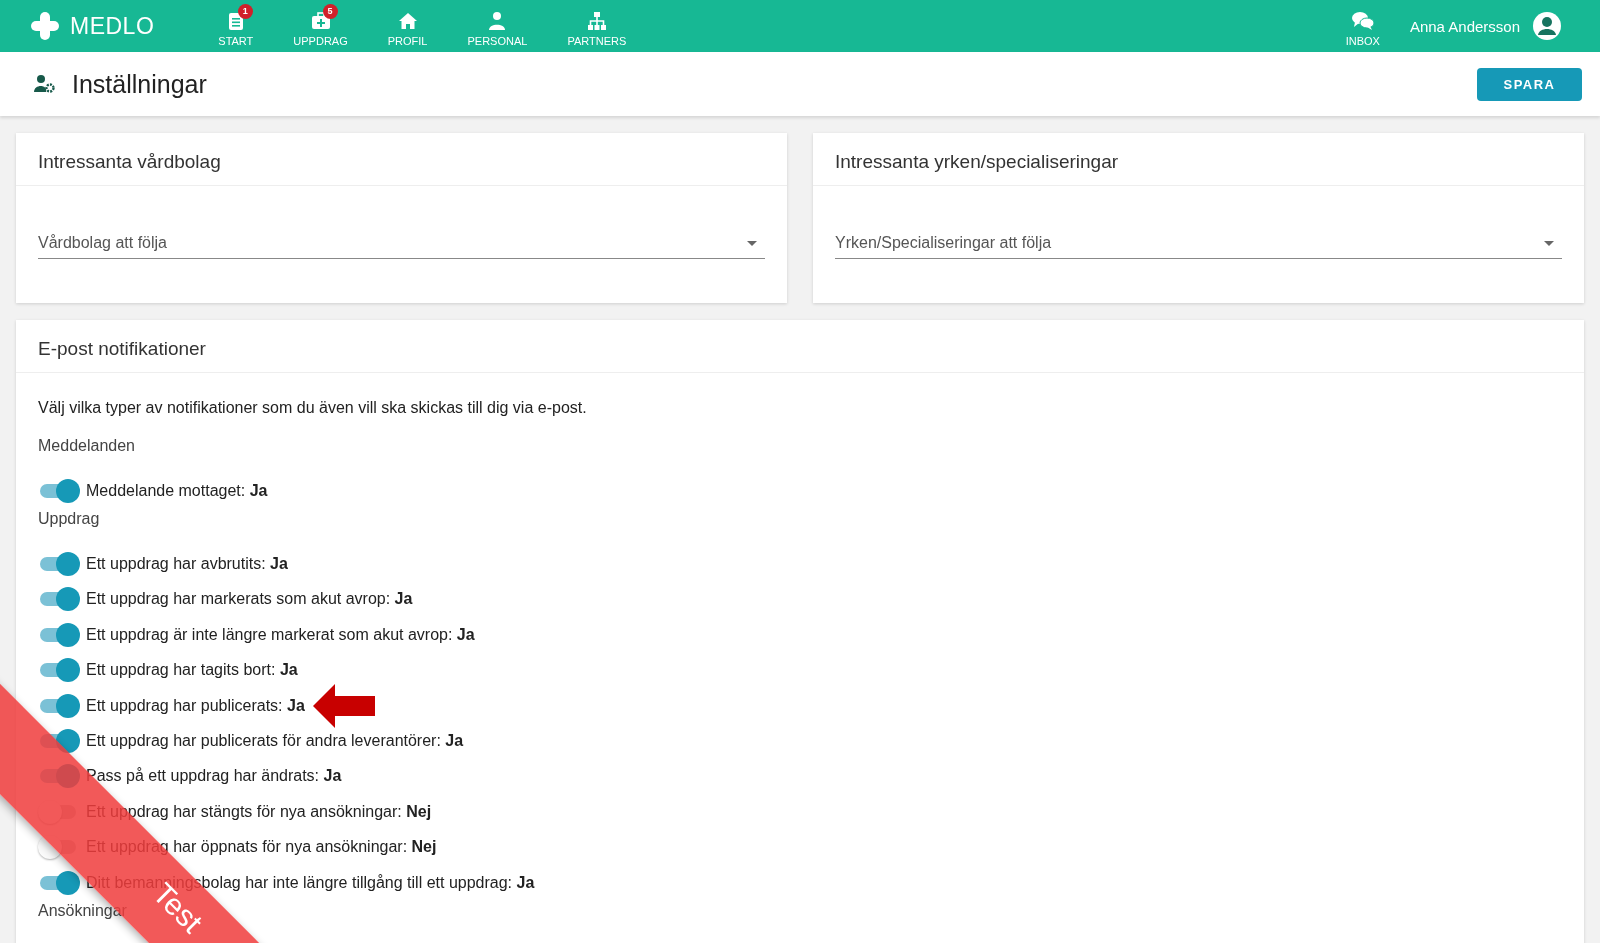  Describe the element at coordinates (1529, 84) in the screenshot. I see `save-button: SPARA` at that location.